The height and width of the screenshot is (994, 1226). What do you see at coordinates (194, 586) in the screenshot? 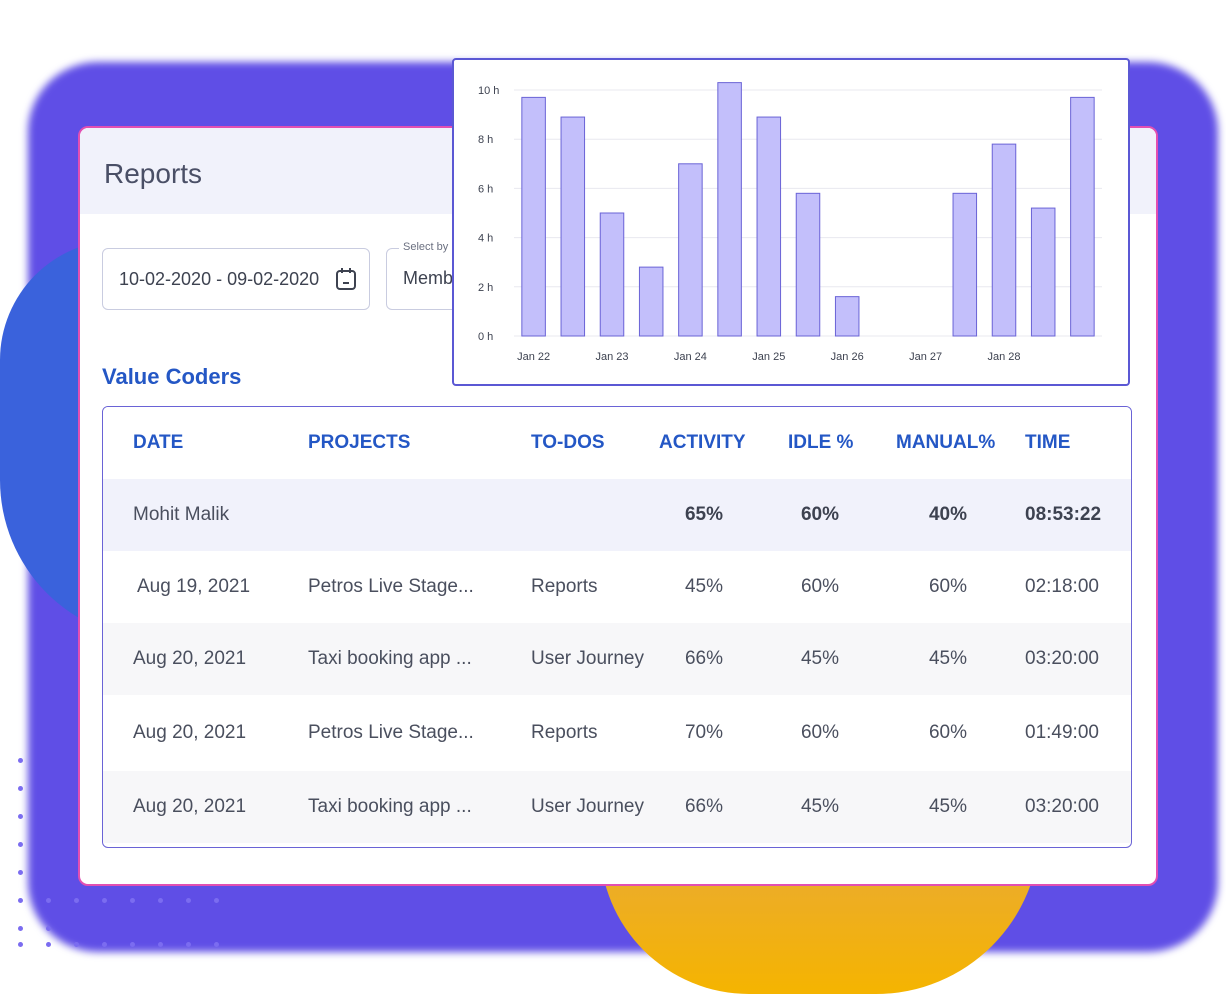
I see `row-date: Aug 19, 2021` at bounding box center [194, 586].